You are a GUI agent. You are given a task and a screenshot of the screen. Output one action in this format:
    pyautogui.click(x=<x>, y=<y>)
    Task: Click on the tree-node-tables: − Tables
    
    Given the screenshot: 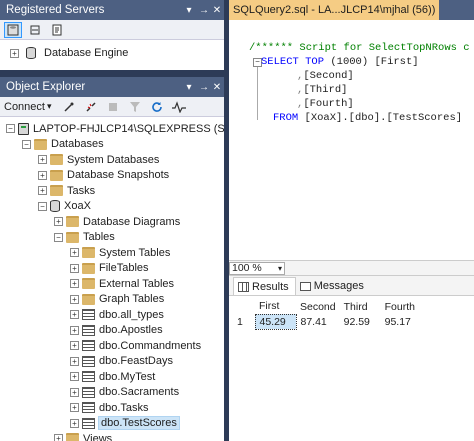 What is the action you would take?
    pyautogui.click(x=112, y=238)
    